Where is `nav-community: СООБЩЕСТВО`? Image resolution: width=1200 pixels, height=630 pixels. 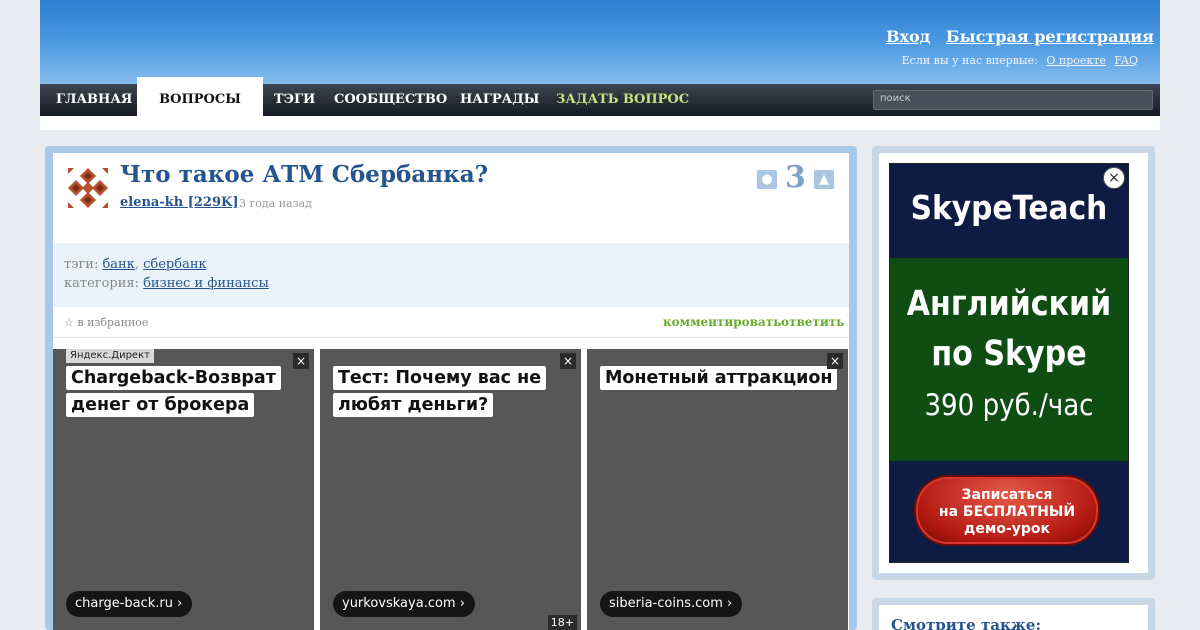
nav-community: СООБЩЕСТВО is located at coordinates (390, 100).